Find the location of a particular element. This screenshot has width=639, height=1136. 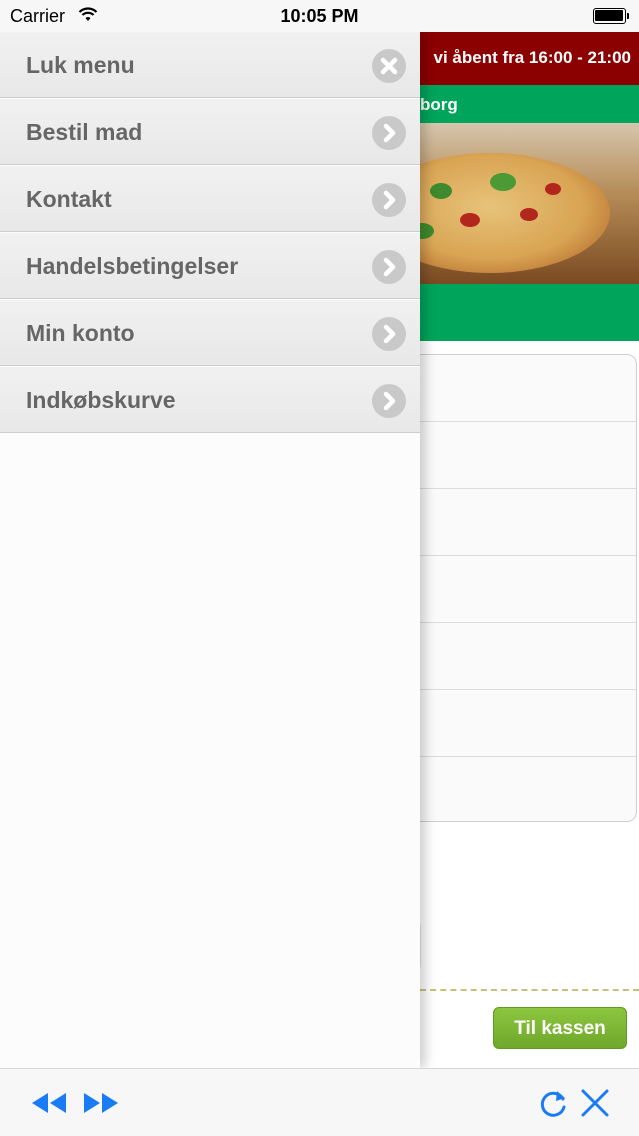

fast-forward-icon is located at coordinates (102, 1103).